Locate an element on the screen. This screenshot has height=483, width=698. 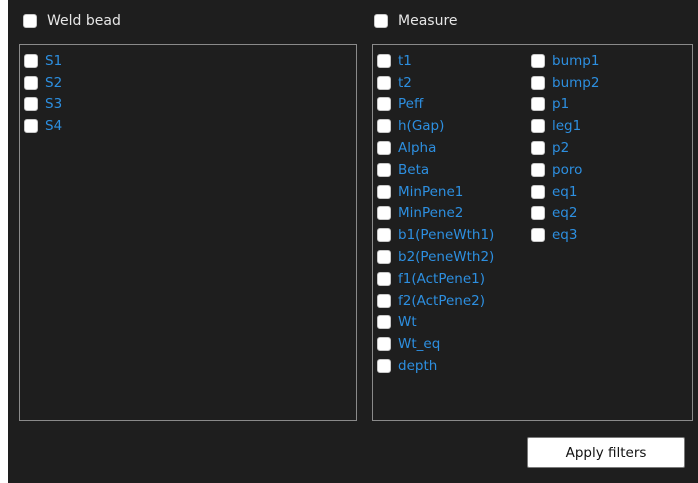
measure-item: f2(ActPene2) is located at coordinates (435, 301).